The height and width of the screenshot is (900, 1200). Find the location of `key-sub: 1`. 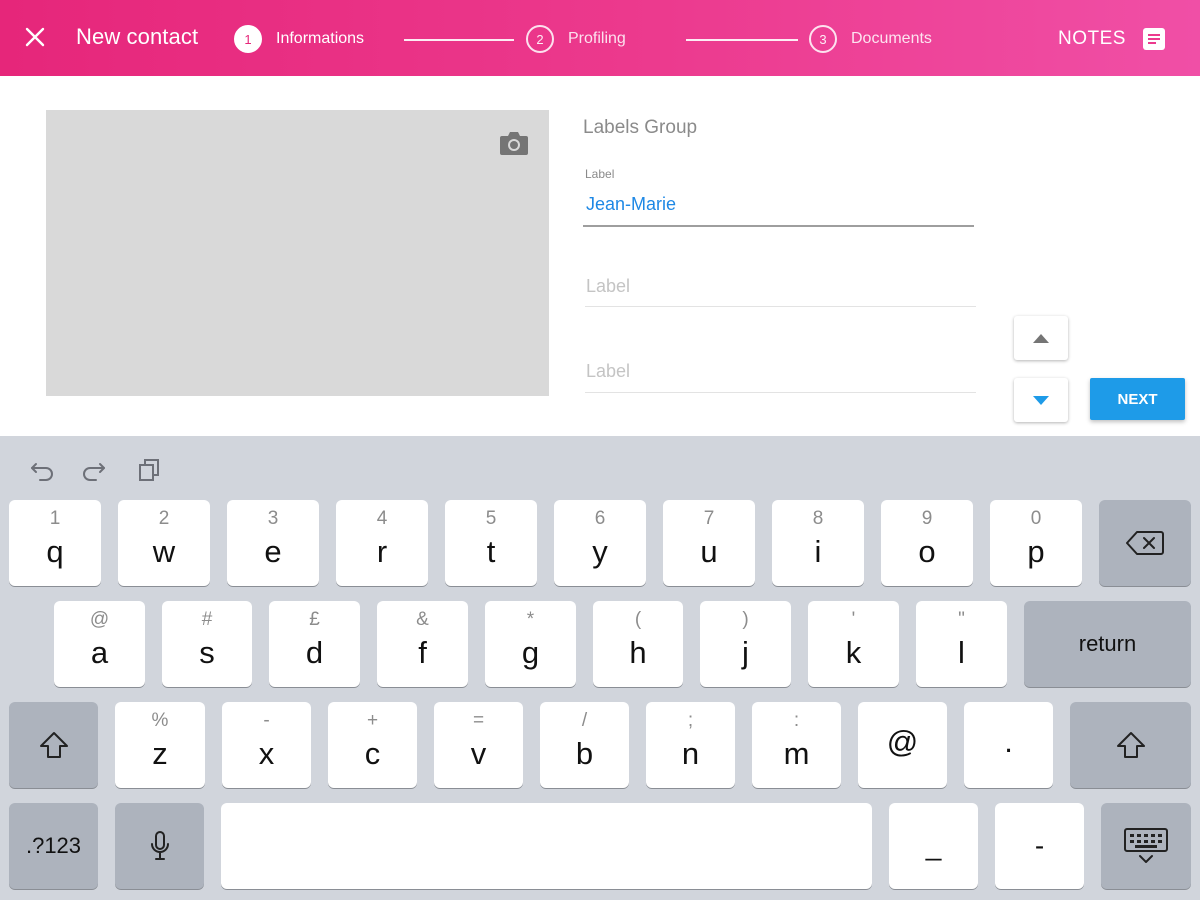

key-sub: 1 is located at coordinates (55, 518).